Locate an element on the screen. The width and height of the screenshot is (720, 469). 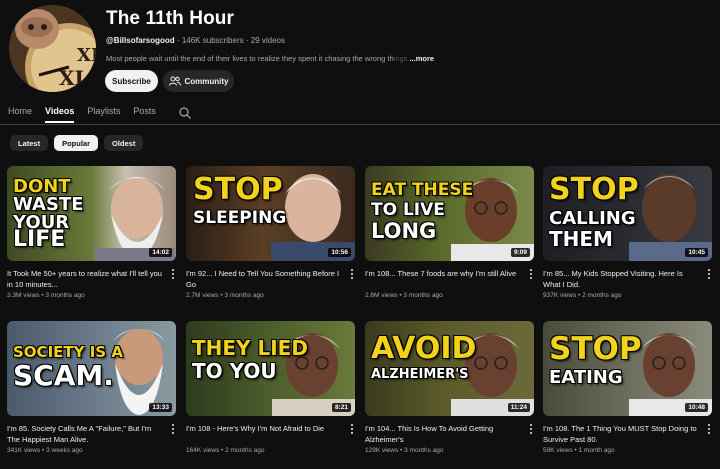
thumb-text: SLEEPING is located at coordinates (240, 218).